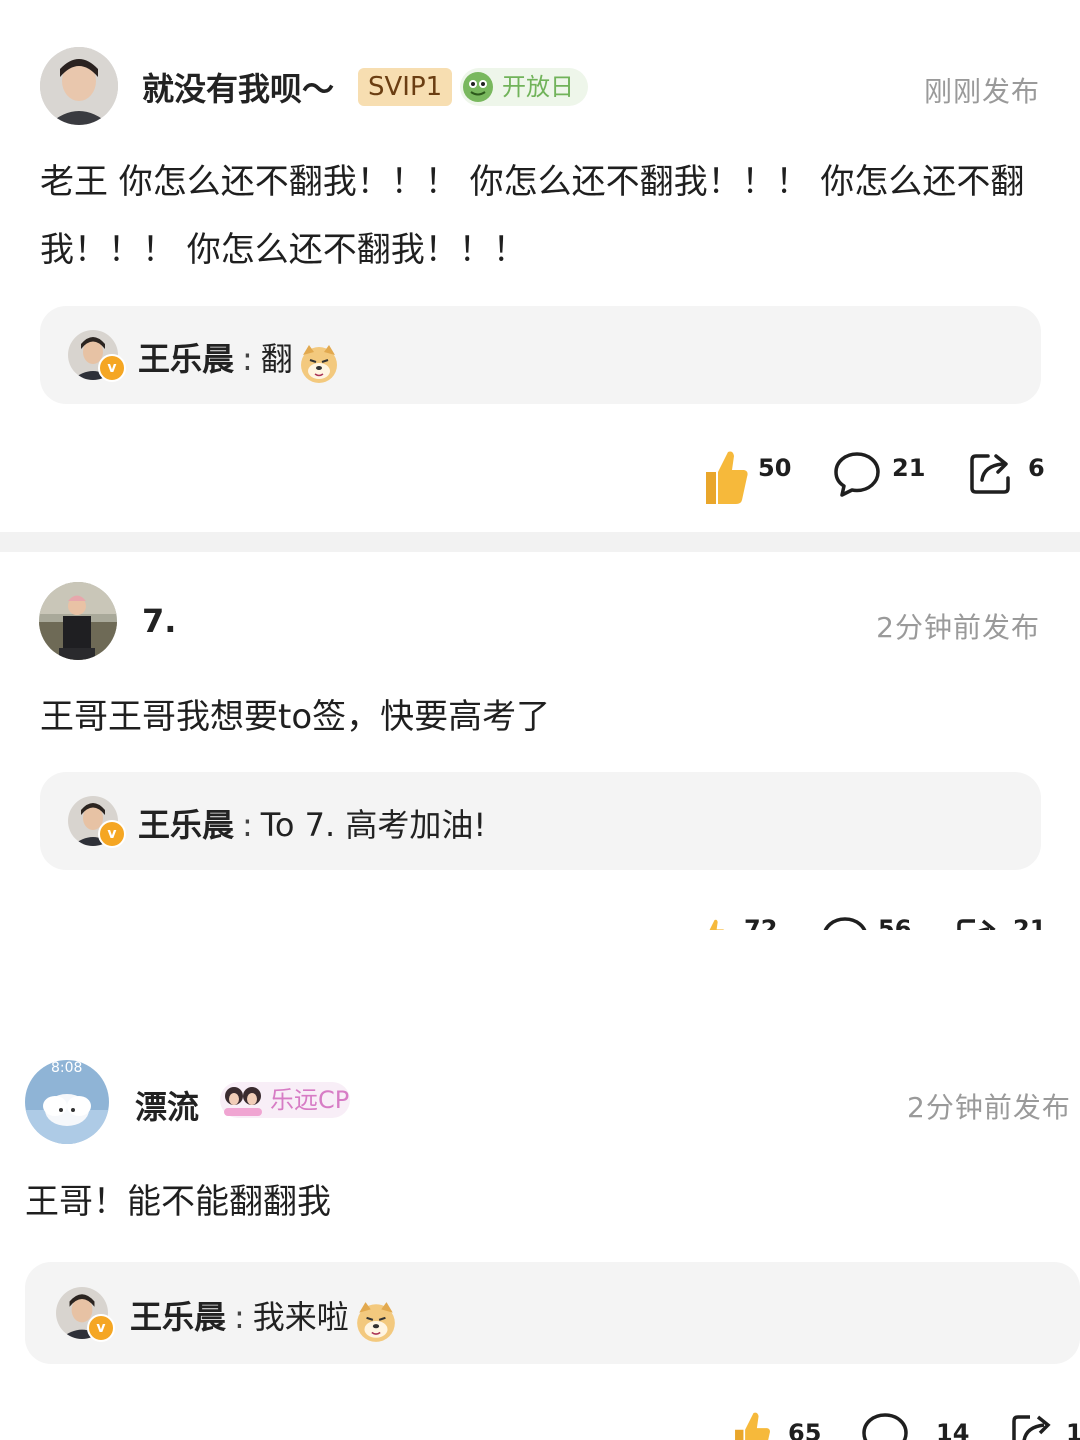 The width and height of the screenshot is (1080, 1440). I want to click on comment-button: 56, so click(866, 922).